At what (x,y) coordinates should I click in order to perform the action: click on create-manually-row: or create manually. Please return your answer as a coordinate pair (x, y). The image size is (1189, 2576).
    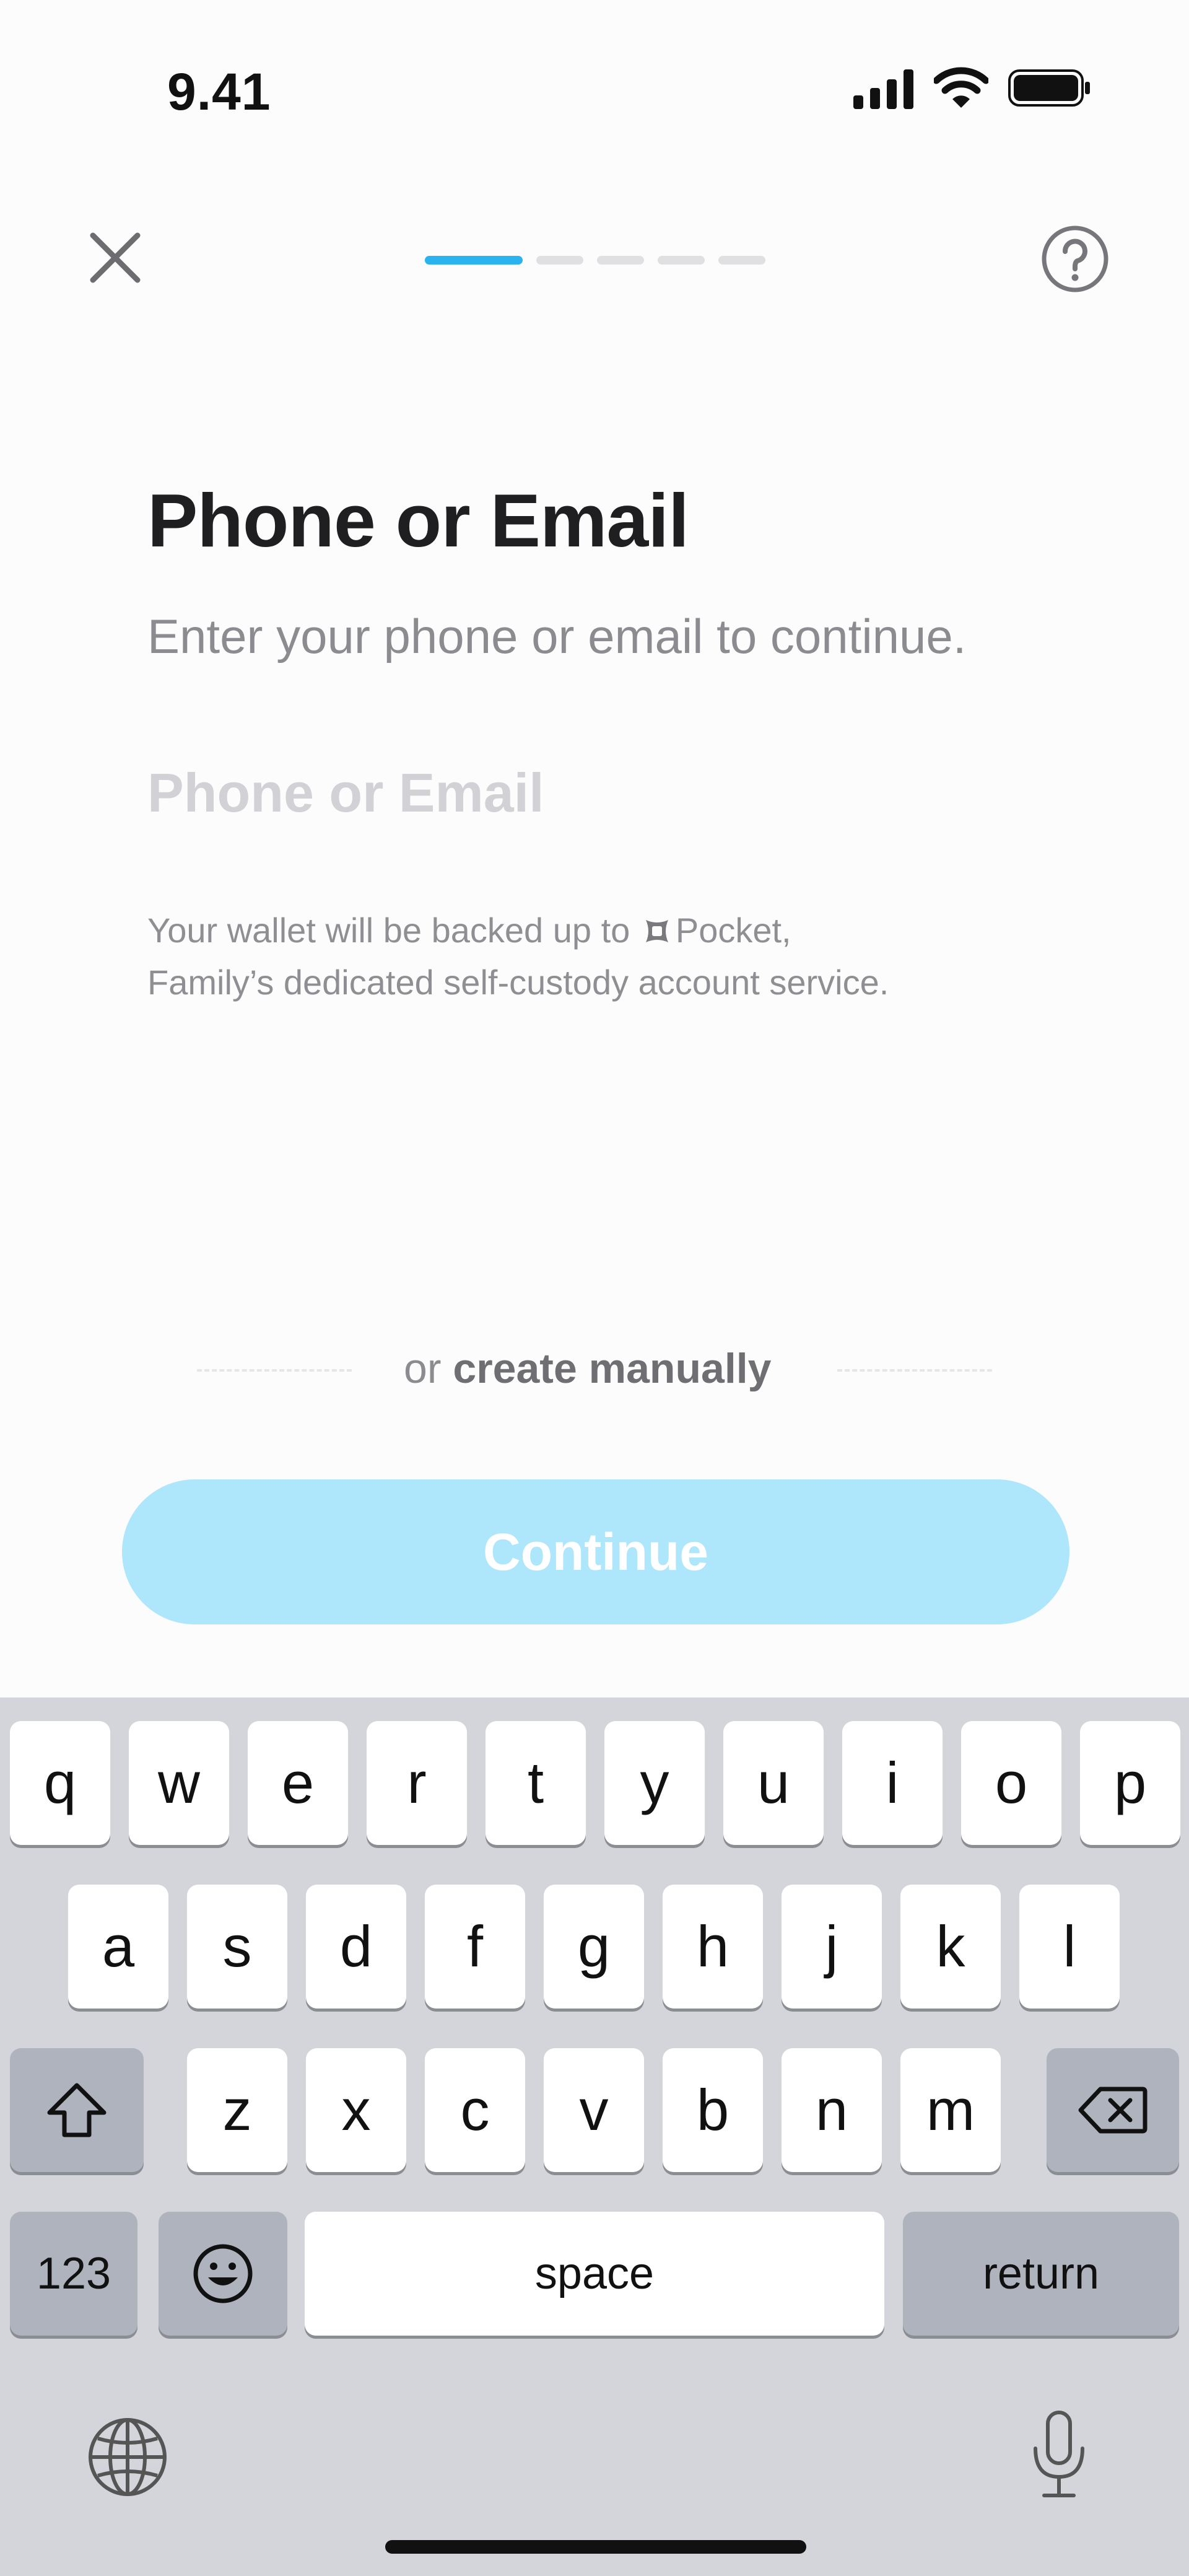
    Looking at the image, I should click on (587, 1368).